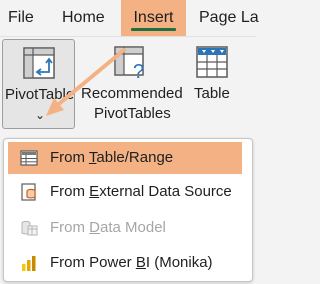 The width and height of the screenshot is (320, 284). Describe the element at coordinates (212, 62) in the screenshot. I see `table-icon` at that location.